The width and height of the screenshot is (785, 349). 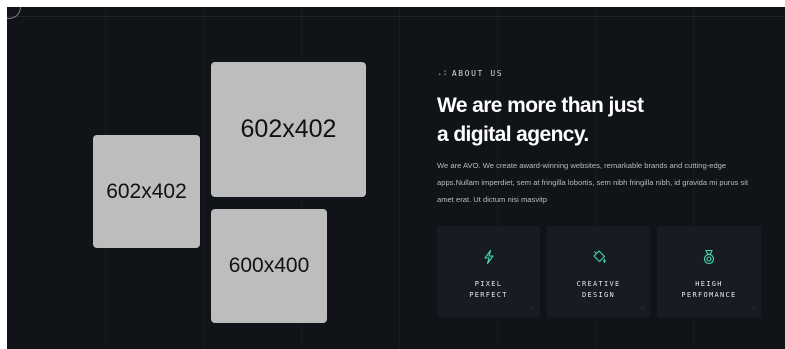 What do you see at coordinates (396, 16) in the screenshot?
I see `top-divider` at bounding box center [396, 16].